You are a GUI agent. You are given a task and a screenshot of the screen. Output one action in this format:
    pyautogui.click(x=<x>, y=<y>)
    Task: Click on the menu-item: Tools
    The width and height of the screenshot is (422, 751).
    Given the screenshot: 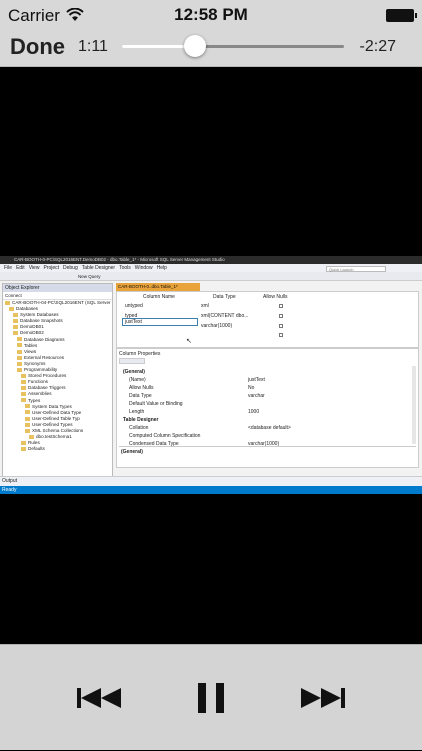 What is the action you would take?
    pyautogui.click(x=125, y=268)
    